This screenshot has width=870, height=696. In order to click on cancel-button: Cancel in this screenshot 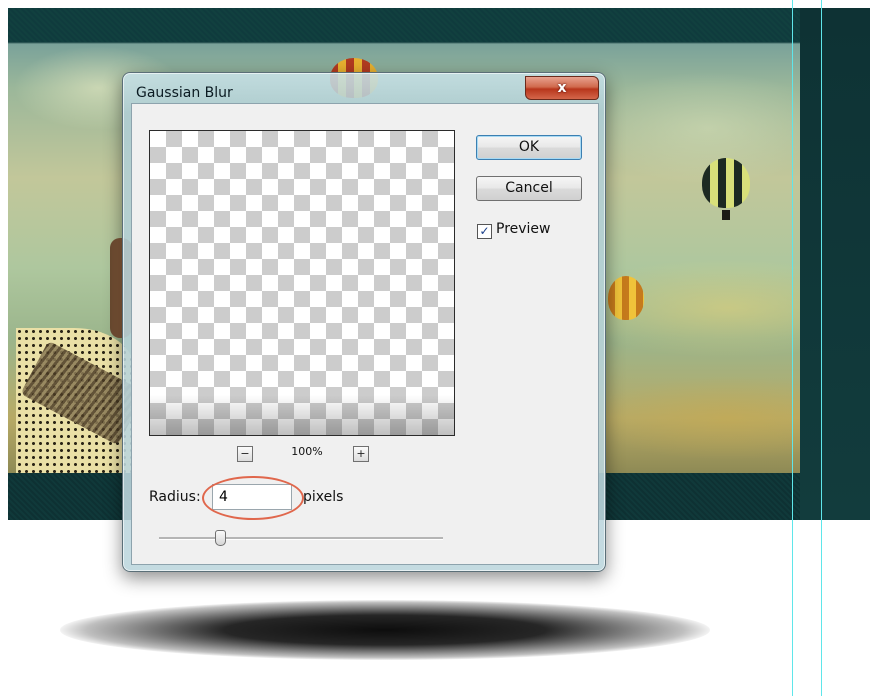, I will do `click(529, 188)`.